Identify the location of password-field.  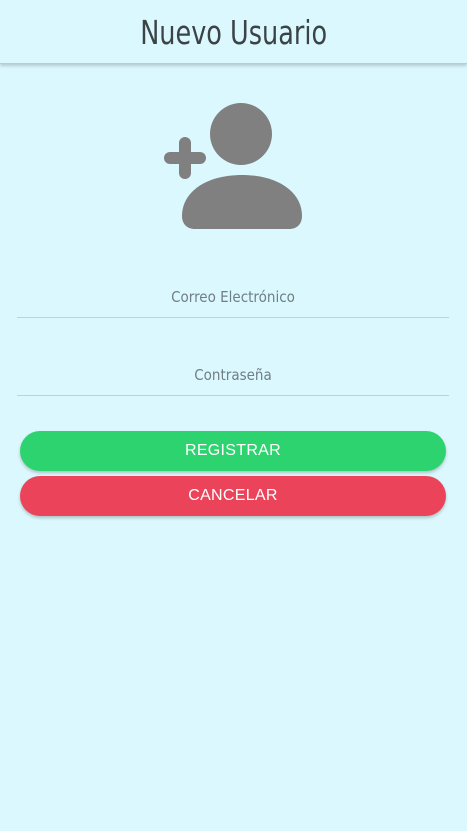
(233, 375).